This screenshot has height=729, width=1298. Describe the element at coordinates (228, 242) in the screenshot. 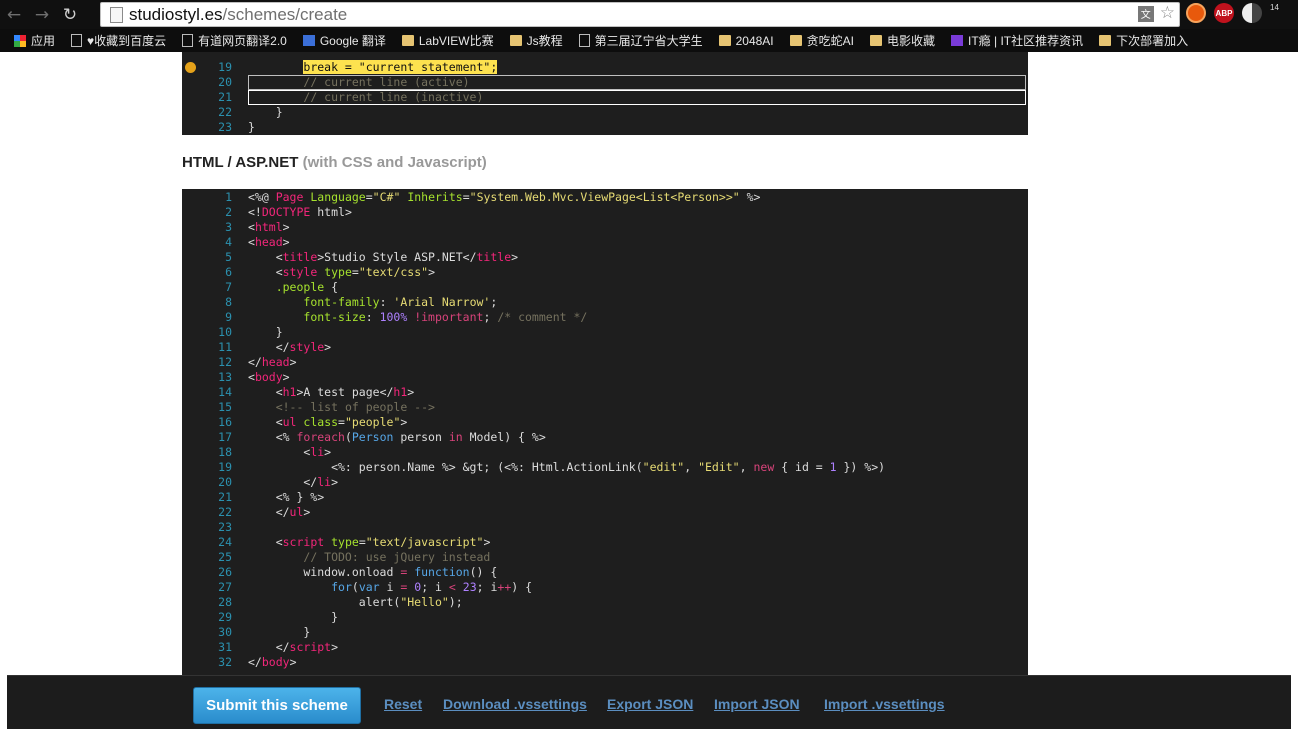

I see `line-number: 4` at that location.